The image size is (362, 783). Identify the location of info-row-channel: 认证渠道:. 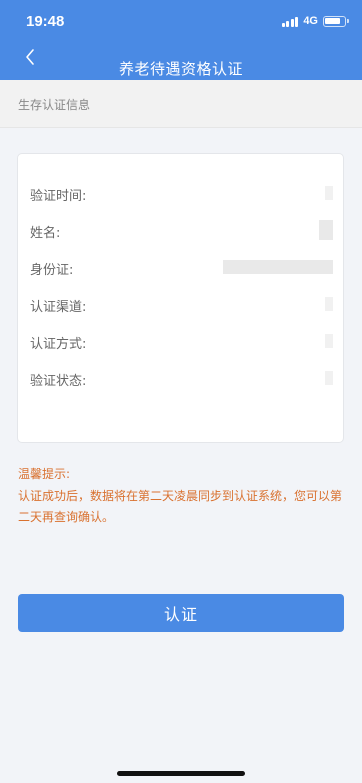
(181, 304).